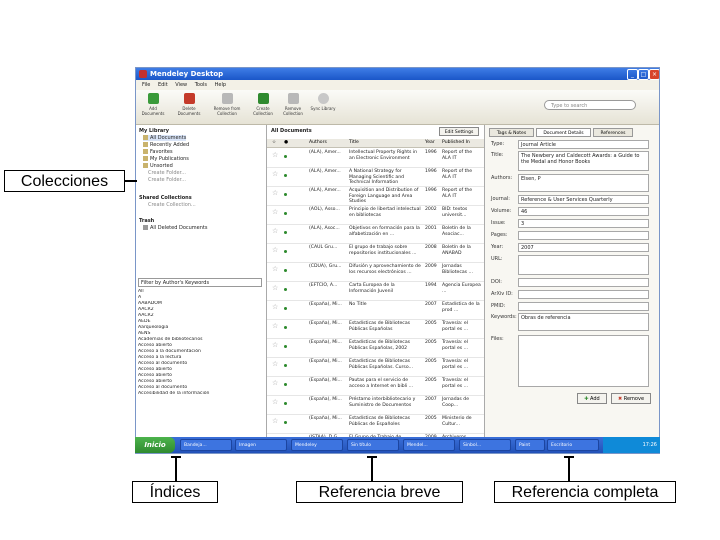 Image resolution: width=720 pixels, height=540 pixels. I want to click on cell-published-in: Boletín de la ANABAD, so click(456, 250).